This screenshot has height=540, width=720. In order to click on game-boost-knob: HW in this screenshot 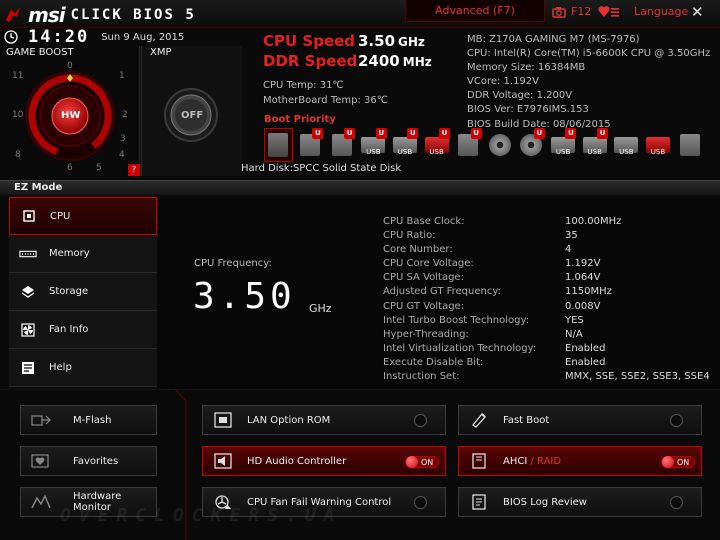, I will do `click(71, 115)`.